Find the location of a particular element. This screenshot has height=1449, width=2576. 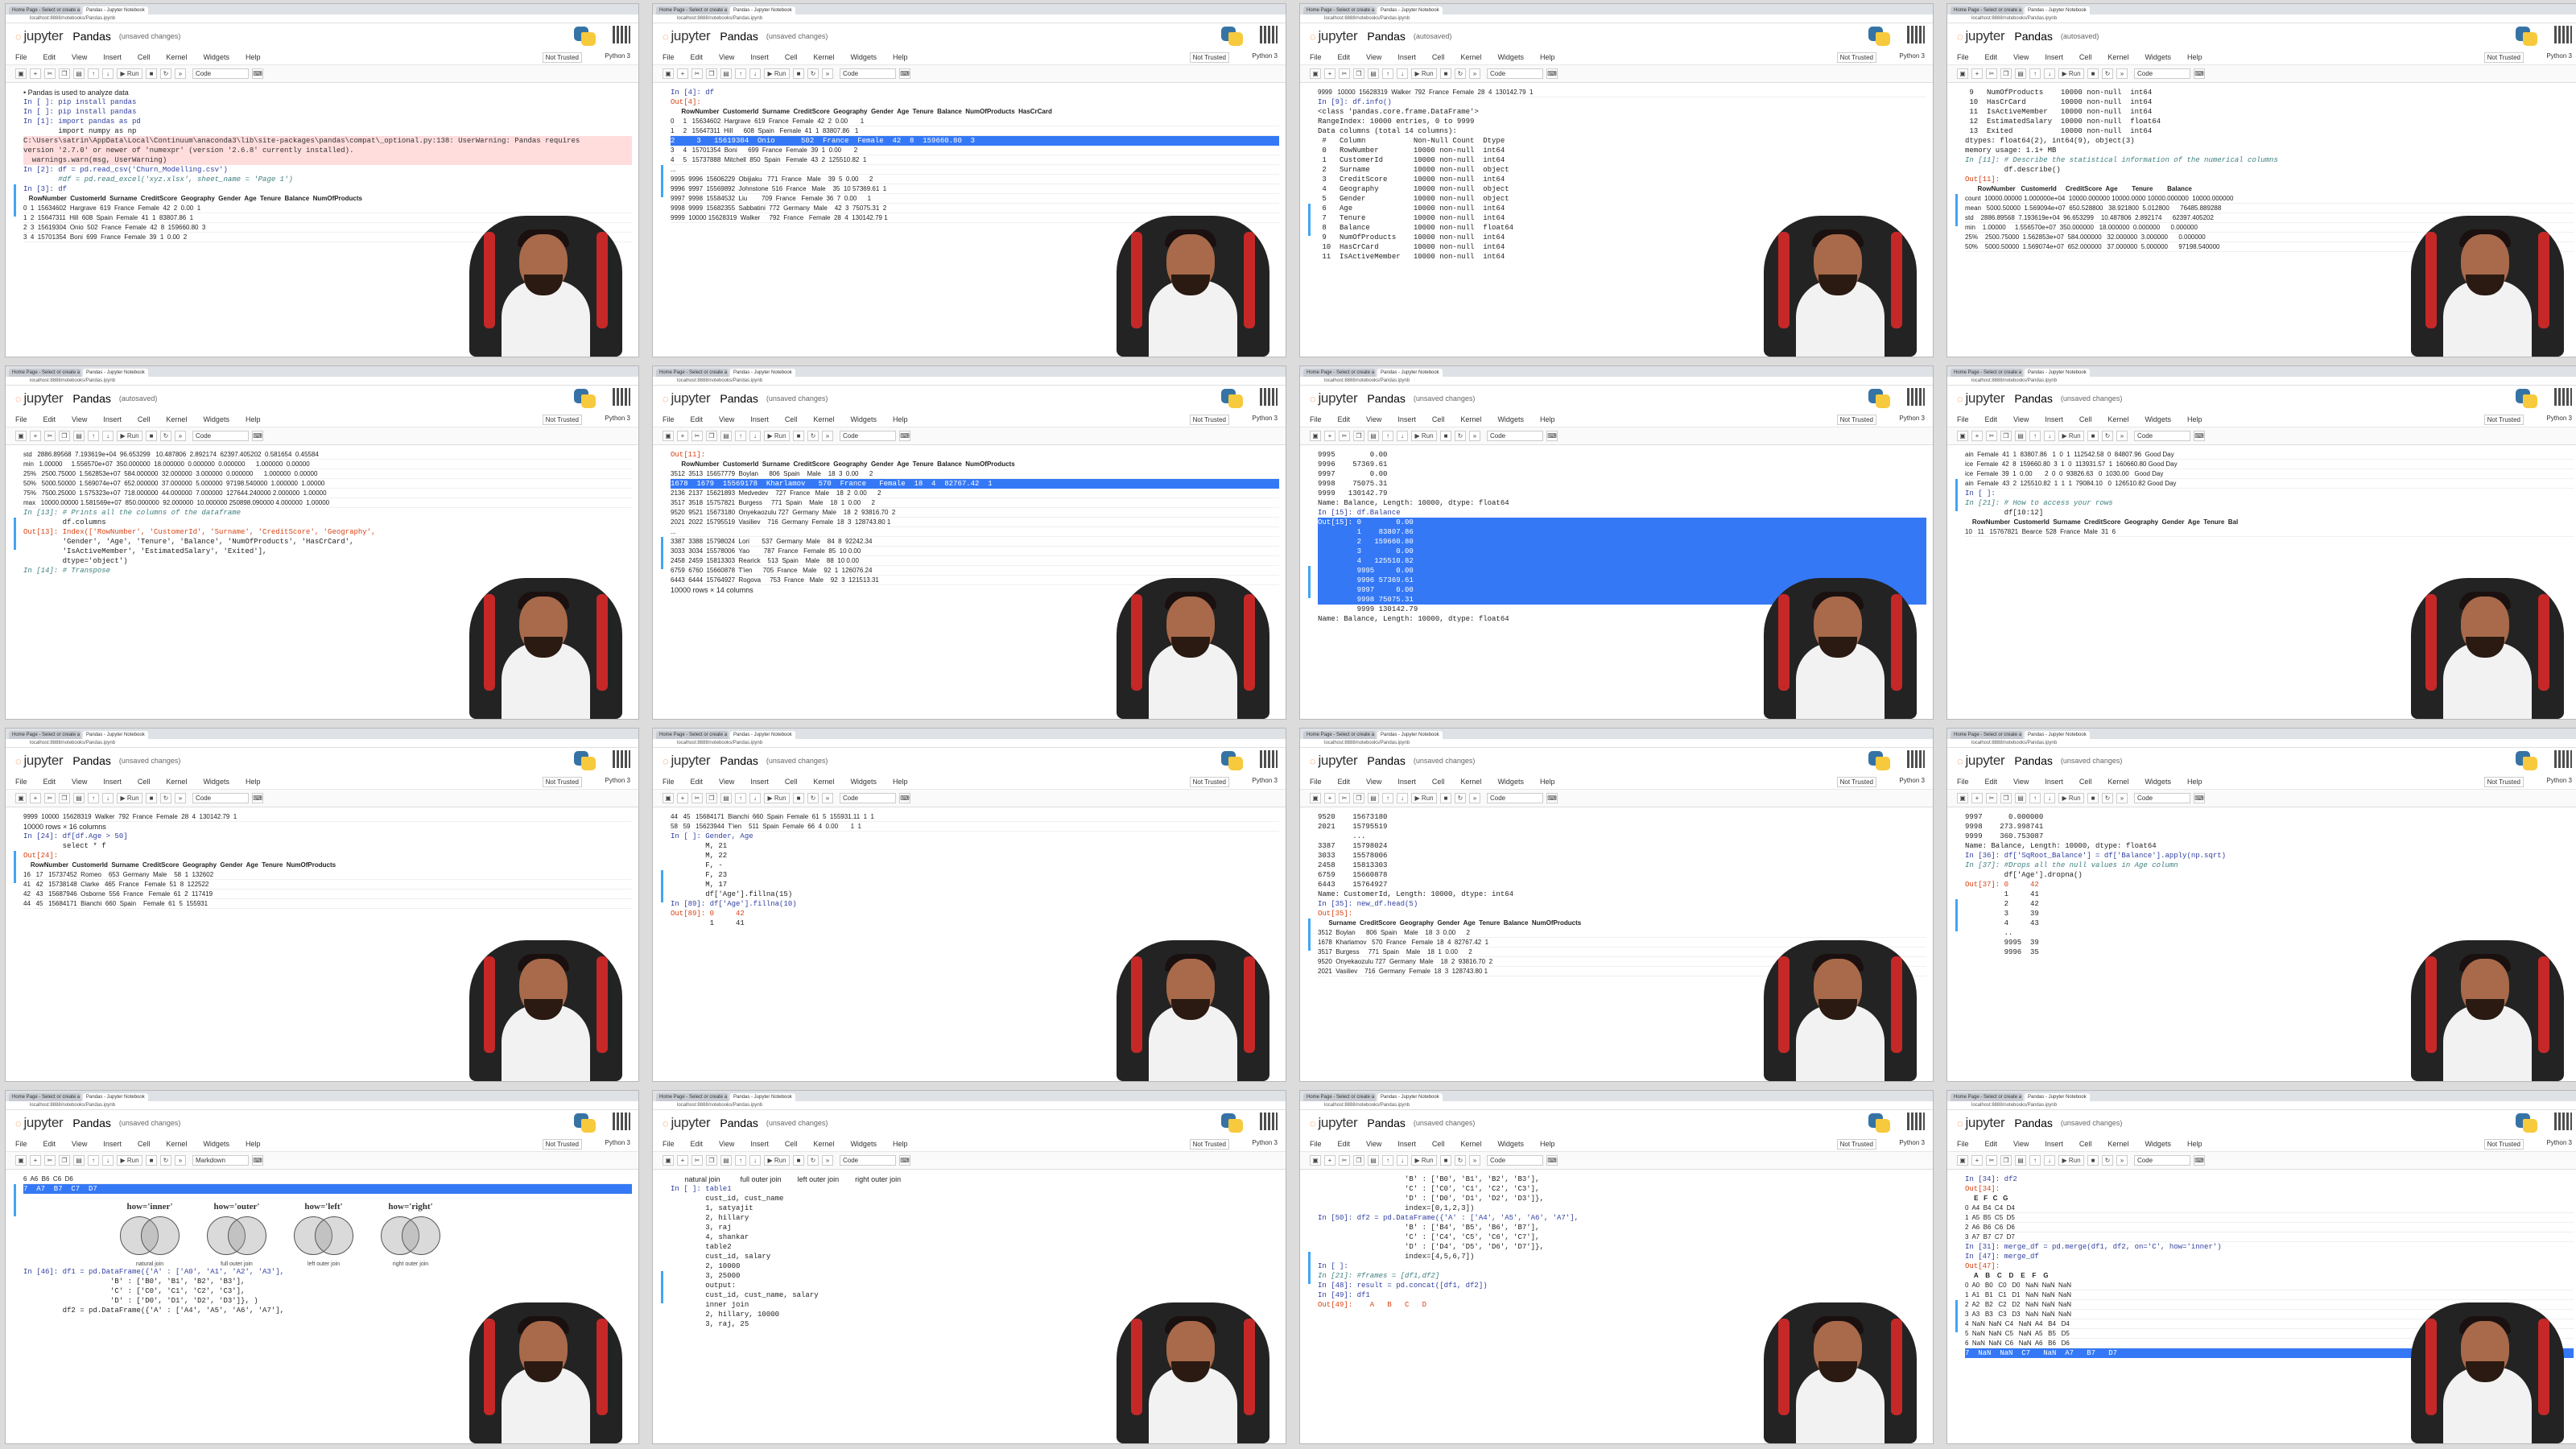

cell-prompt-line: In [ ]: is located at coordinates (2269, 493).